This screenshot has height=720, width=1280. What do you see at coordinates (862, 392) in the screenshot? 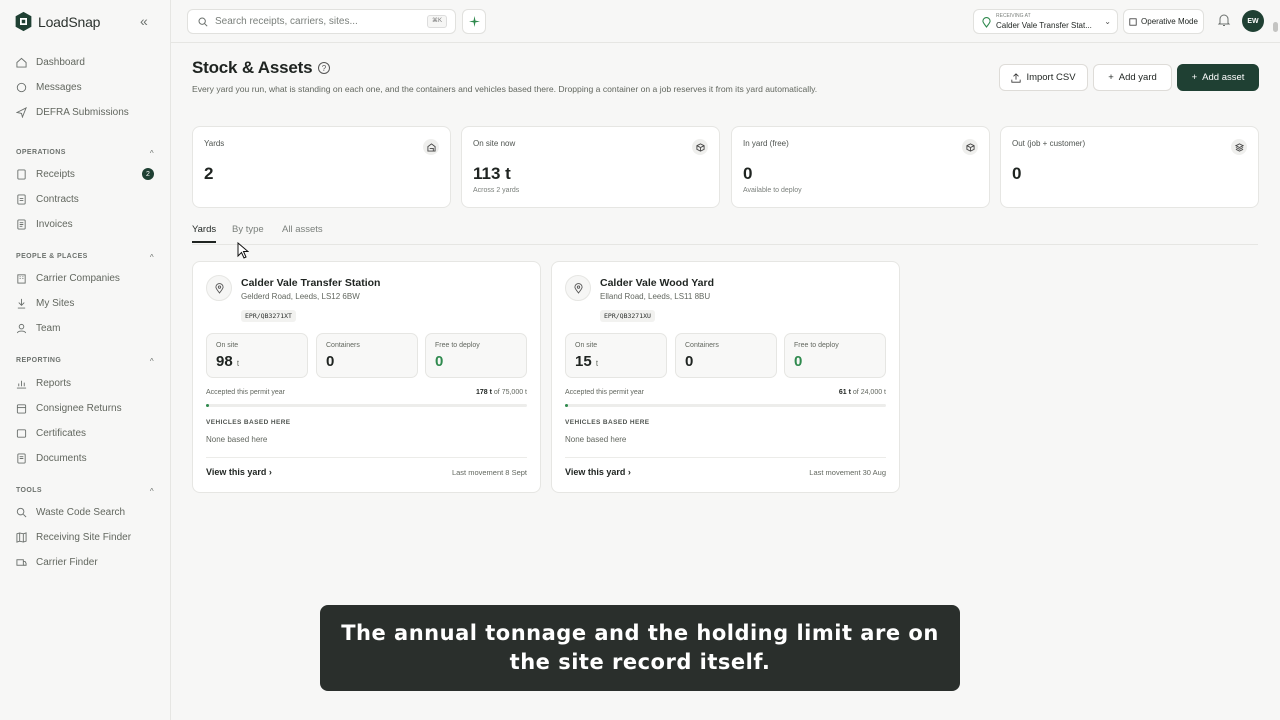
I see `accepted-value: 61 t of 24,000 t` at bounding box center [862, 392].